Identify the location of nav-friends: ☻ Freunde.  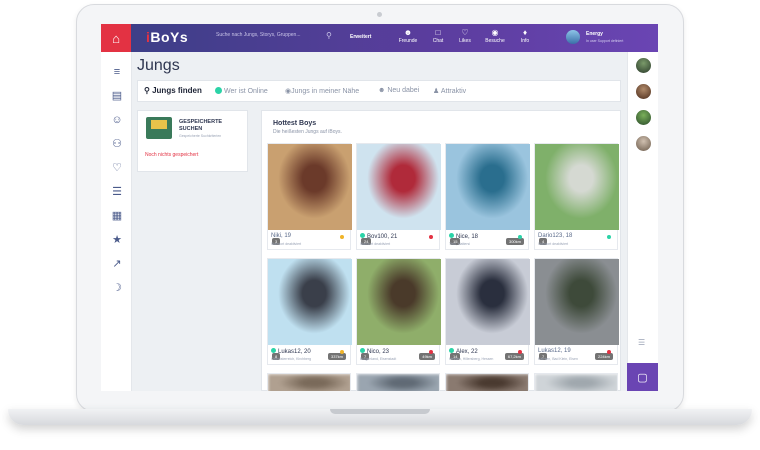
(408, 36).